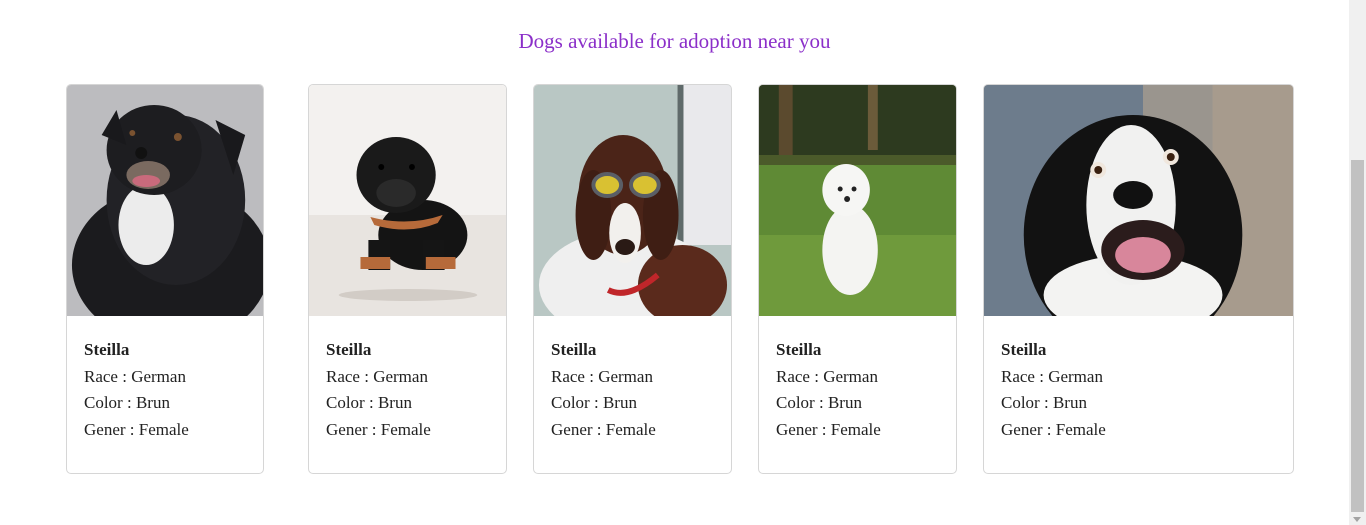 Image resolution: width=1366 pixels, height=525 pixels. What do you see at coordinates (674, 41) in the screenshot?
I see `page-heading: Dogs available for adoption near you` at bounding box center [674, 41].